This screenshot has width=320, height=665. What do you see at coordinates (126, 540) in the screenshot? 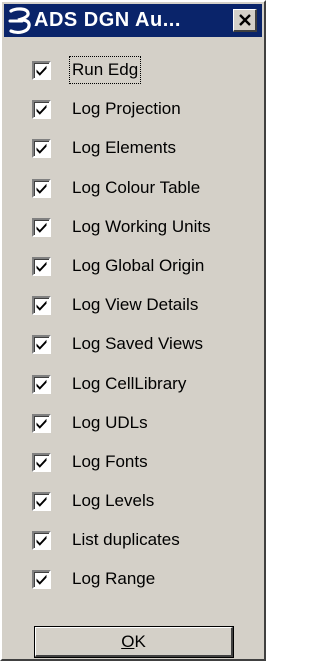
I see `option-label: List duplicates` at bounding box center [126, 540].